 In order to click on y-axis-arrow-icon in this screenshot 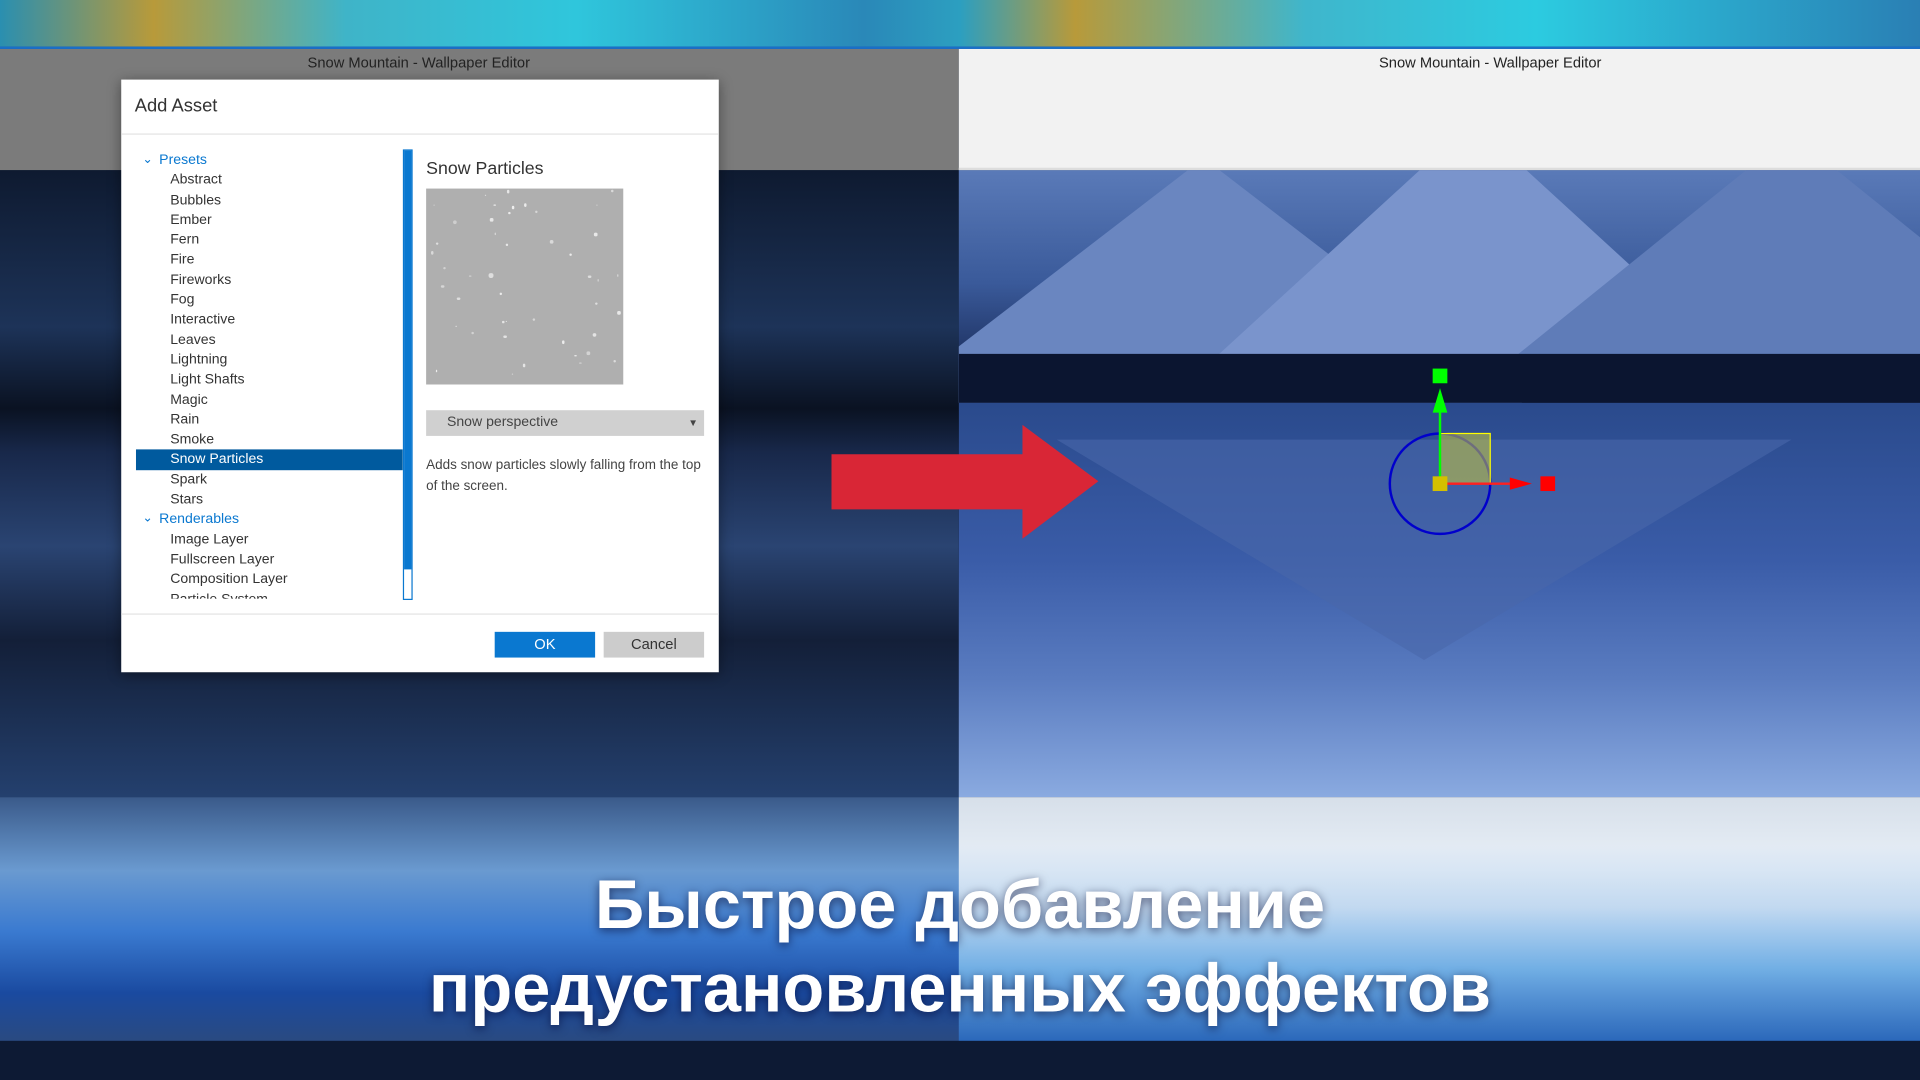, I will do `click(1440, 400)`.